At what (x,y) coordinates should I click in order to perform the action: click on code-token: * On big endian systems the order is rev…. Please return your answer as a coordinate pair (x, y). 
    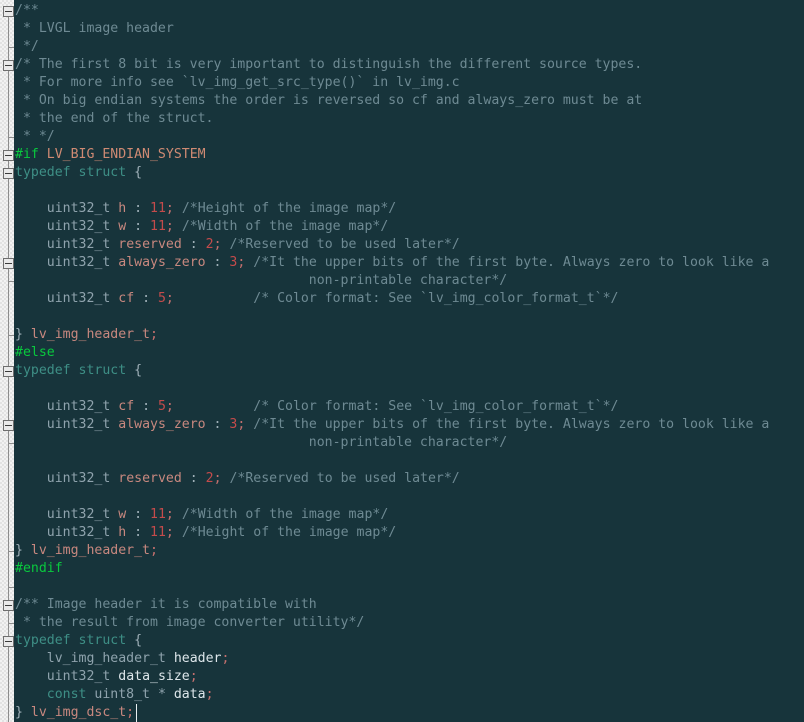
    Looking at the image, I should click on (329, 100).